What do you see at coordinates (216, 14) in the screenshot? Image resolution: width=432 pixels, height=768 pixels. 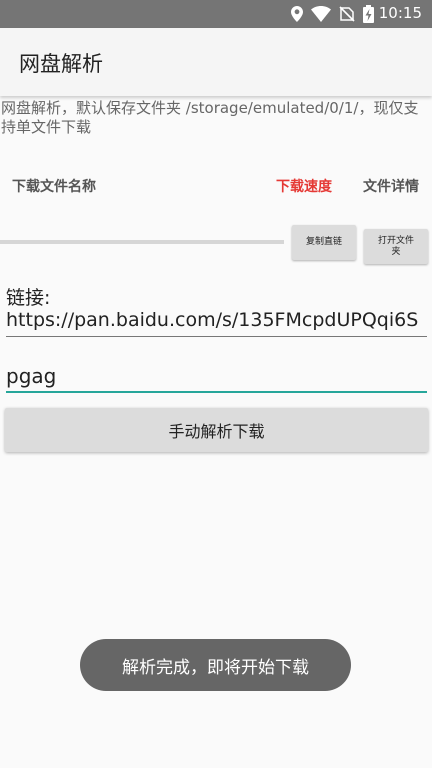 I see `status-bar: 10:15` at bounding box center [216, 14].